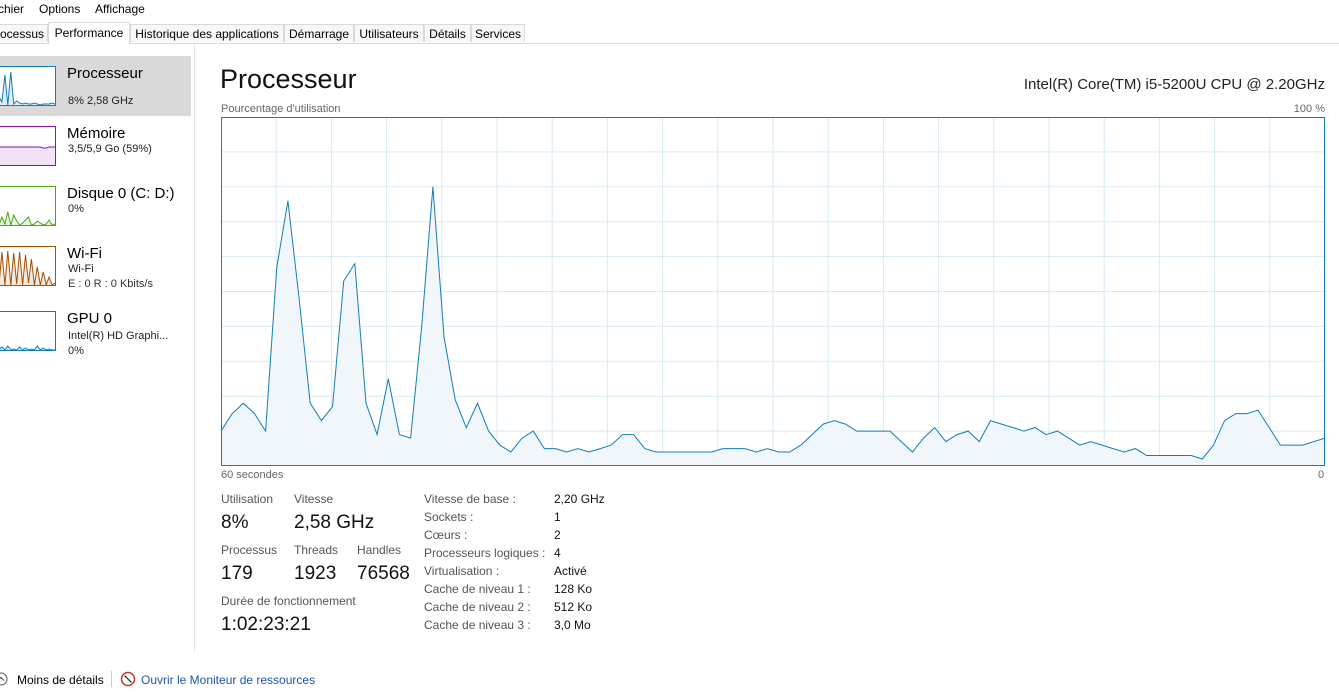 This screenshot has height=692, width=1339. Describe the element at coordinates (76, 209) in the screenshot. I see `sidebar-item-subtitle: 0%` at that location.